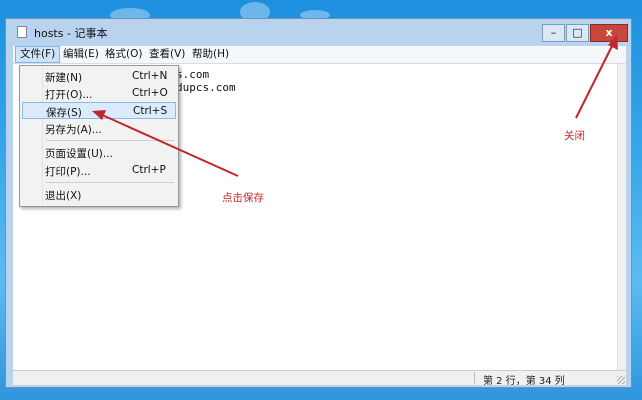 The height and width of the screenshot is (400, 642). I want to click on save-arrow-head, so click(99, 115).